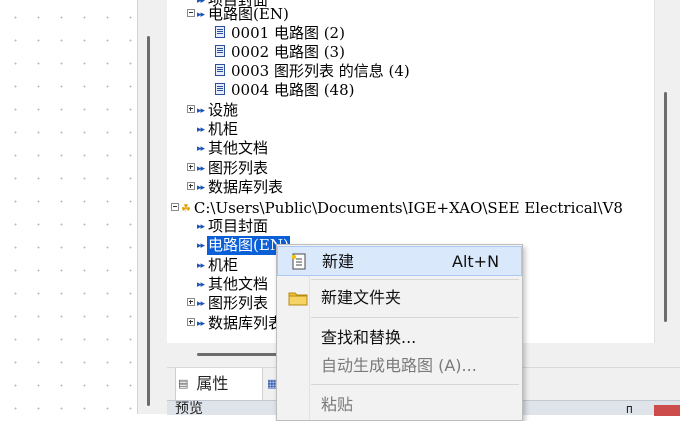 This screenshot has height=421, width=680. What do you see at coordinates (298, 299) in the screenshot?
I see `folder-icon` at bounding box center [298, 299].